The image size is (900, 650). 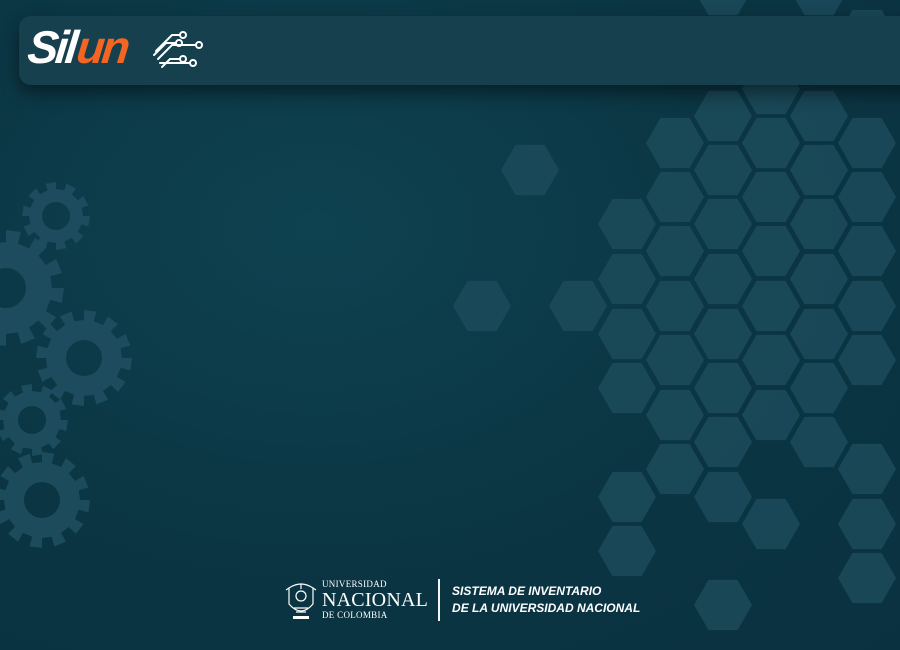 I want to click on university-line2: NACIONAL, so click(x=375, y=600).